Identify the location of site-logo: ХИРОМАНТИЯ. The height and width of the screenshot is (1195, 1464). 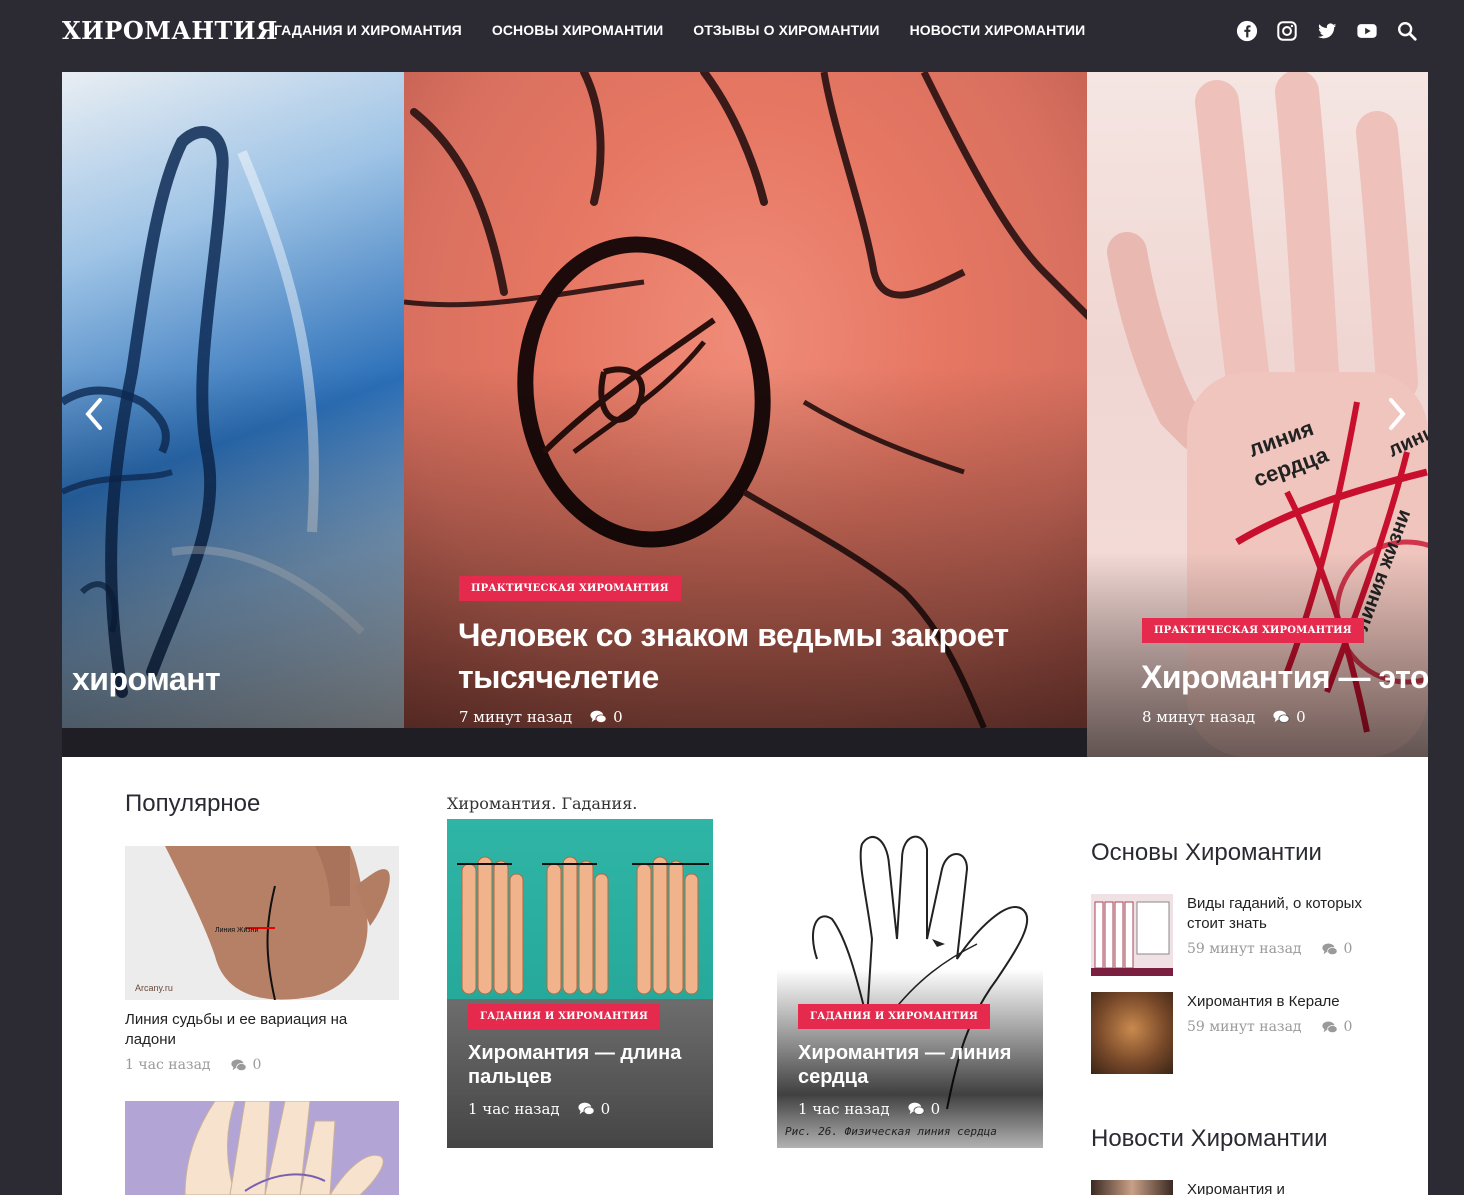
(170, 30).